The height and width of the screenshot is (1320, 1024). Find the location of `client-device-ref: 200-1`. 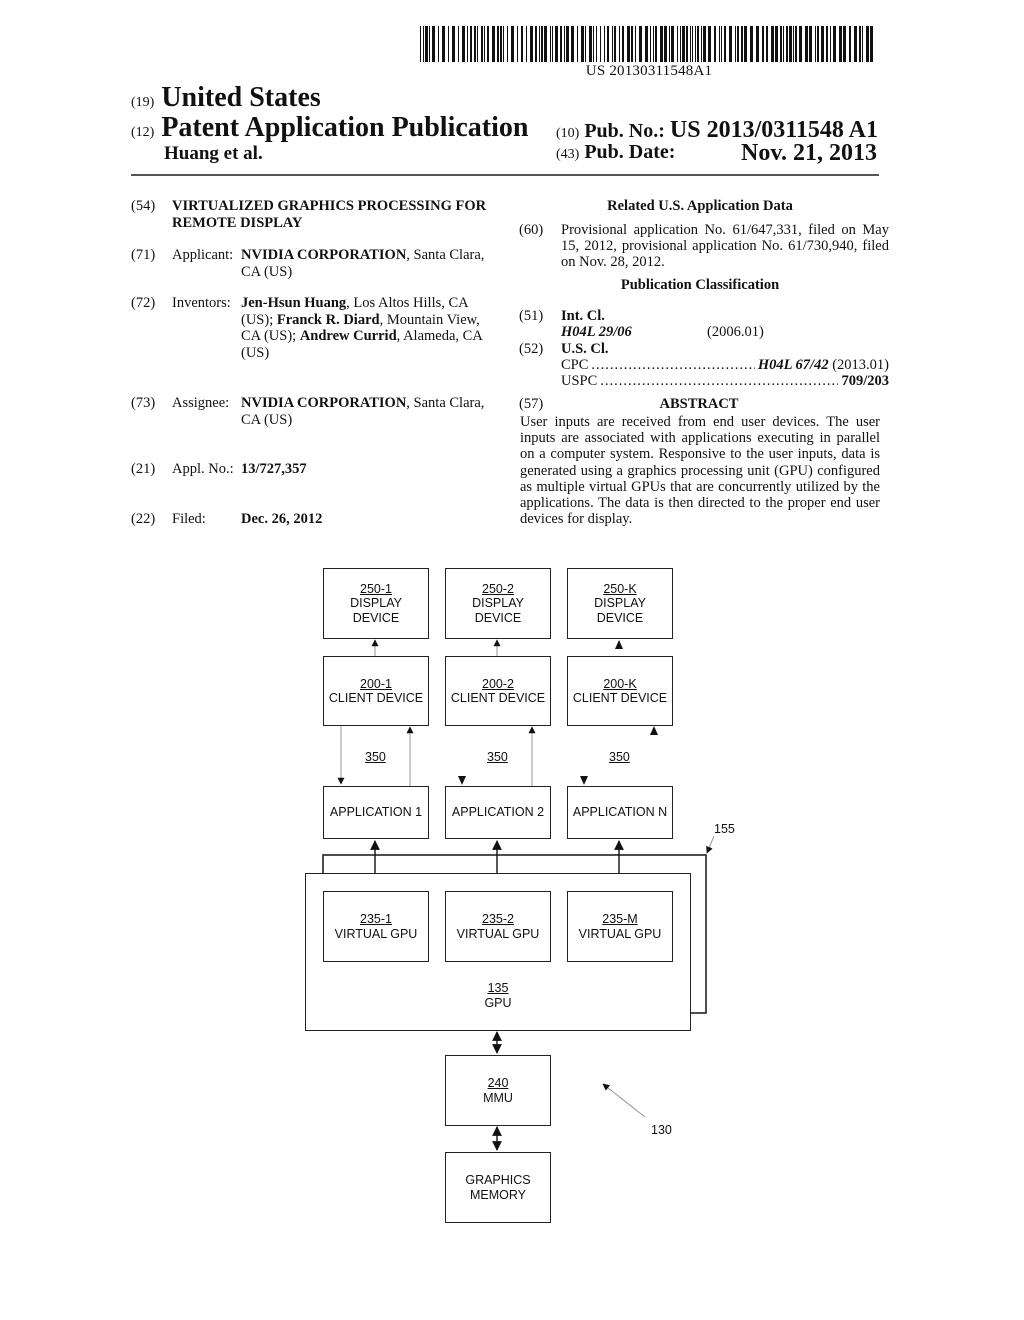

client-device-ref: 200-1 is located at coordinates (376, 683).